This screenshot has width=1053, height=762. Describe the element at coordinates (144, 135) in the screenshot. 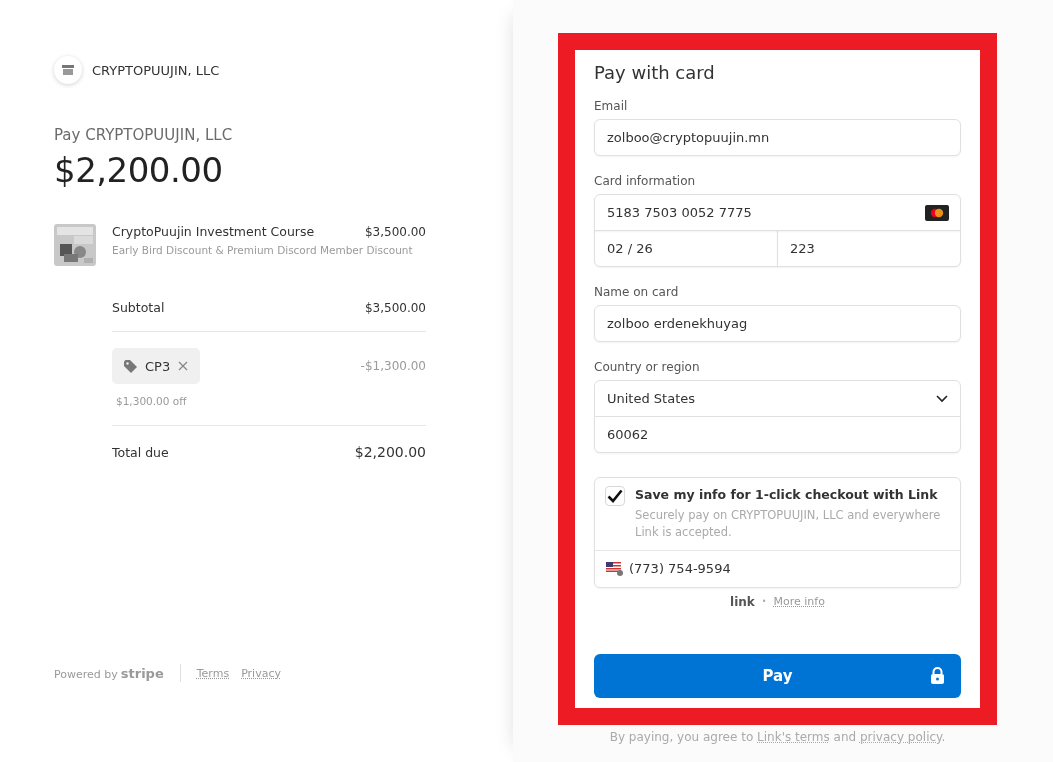

I see `pay-label: Pay CRYPTOPUUJIN, LLC` at that location.